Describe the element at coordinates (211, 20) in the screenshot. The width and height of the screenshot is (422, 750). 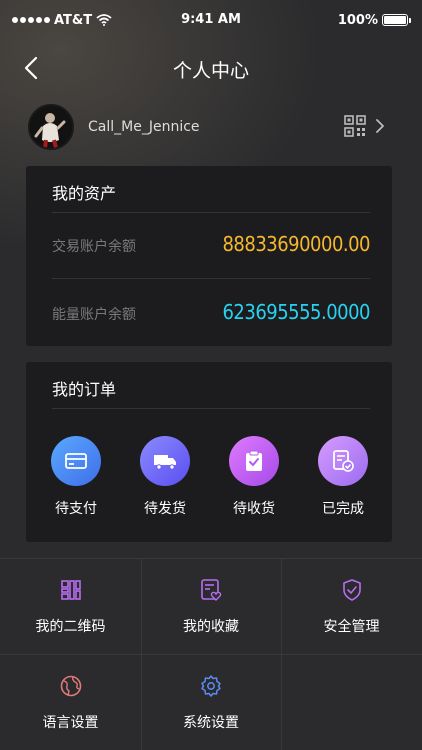
I see `status-bar: AT&T 9:41 AM 100%` at that location.